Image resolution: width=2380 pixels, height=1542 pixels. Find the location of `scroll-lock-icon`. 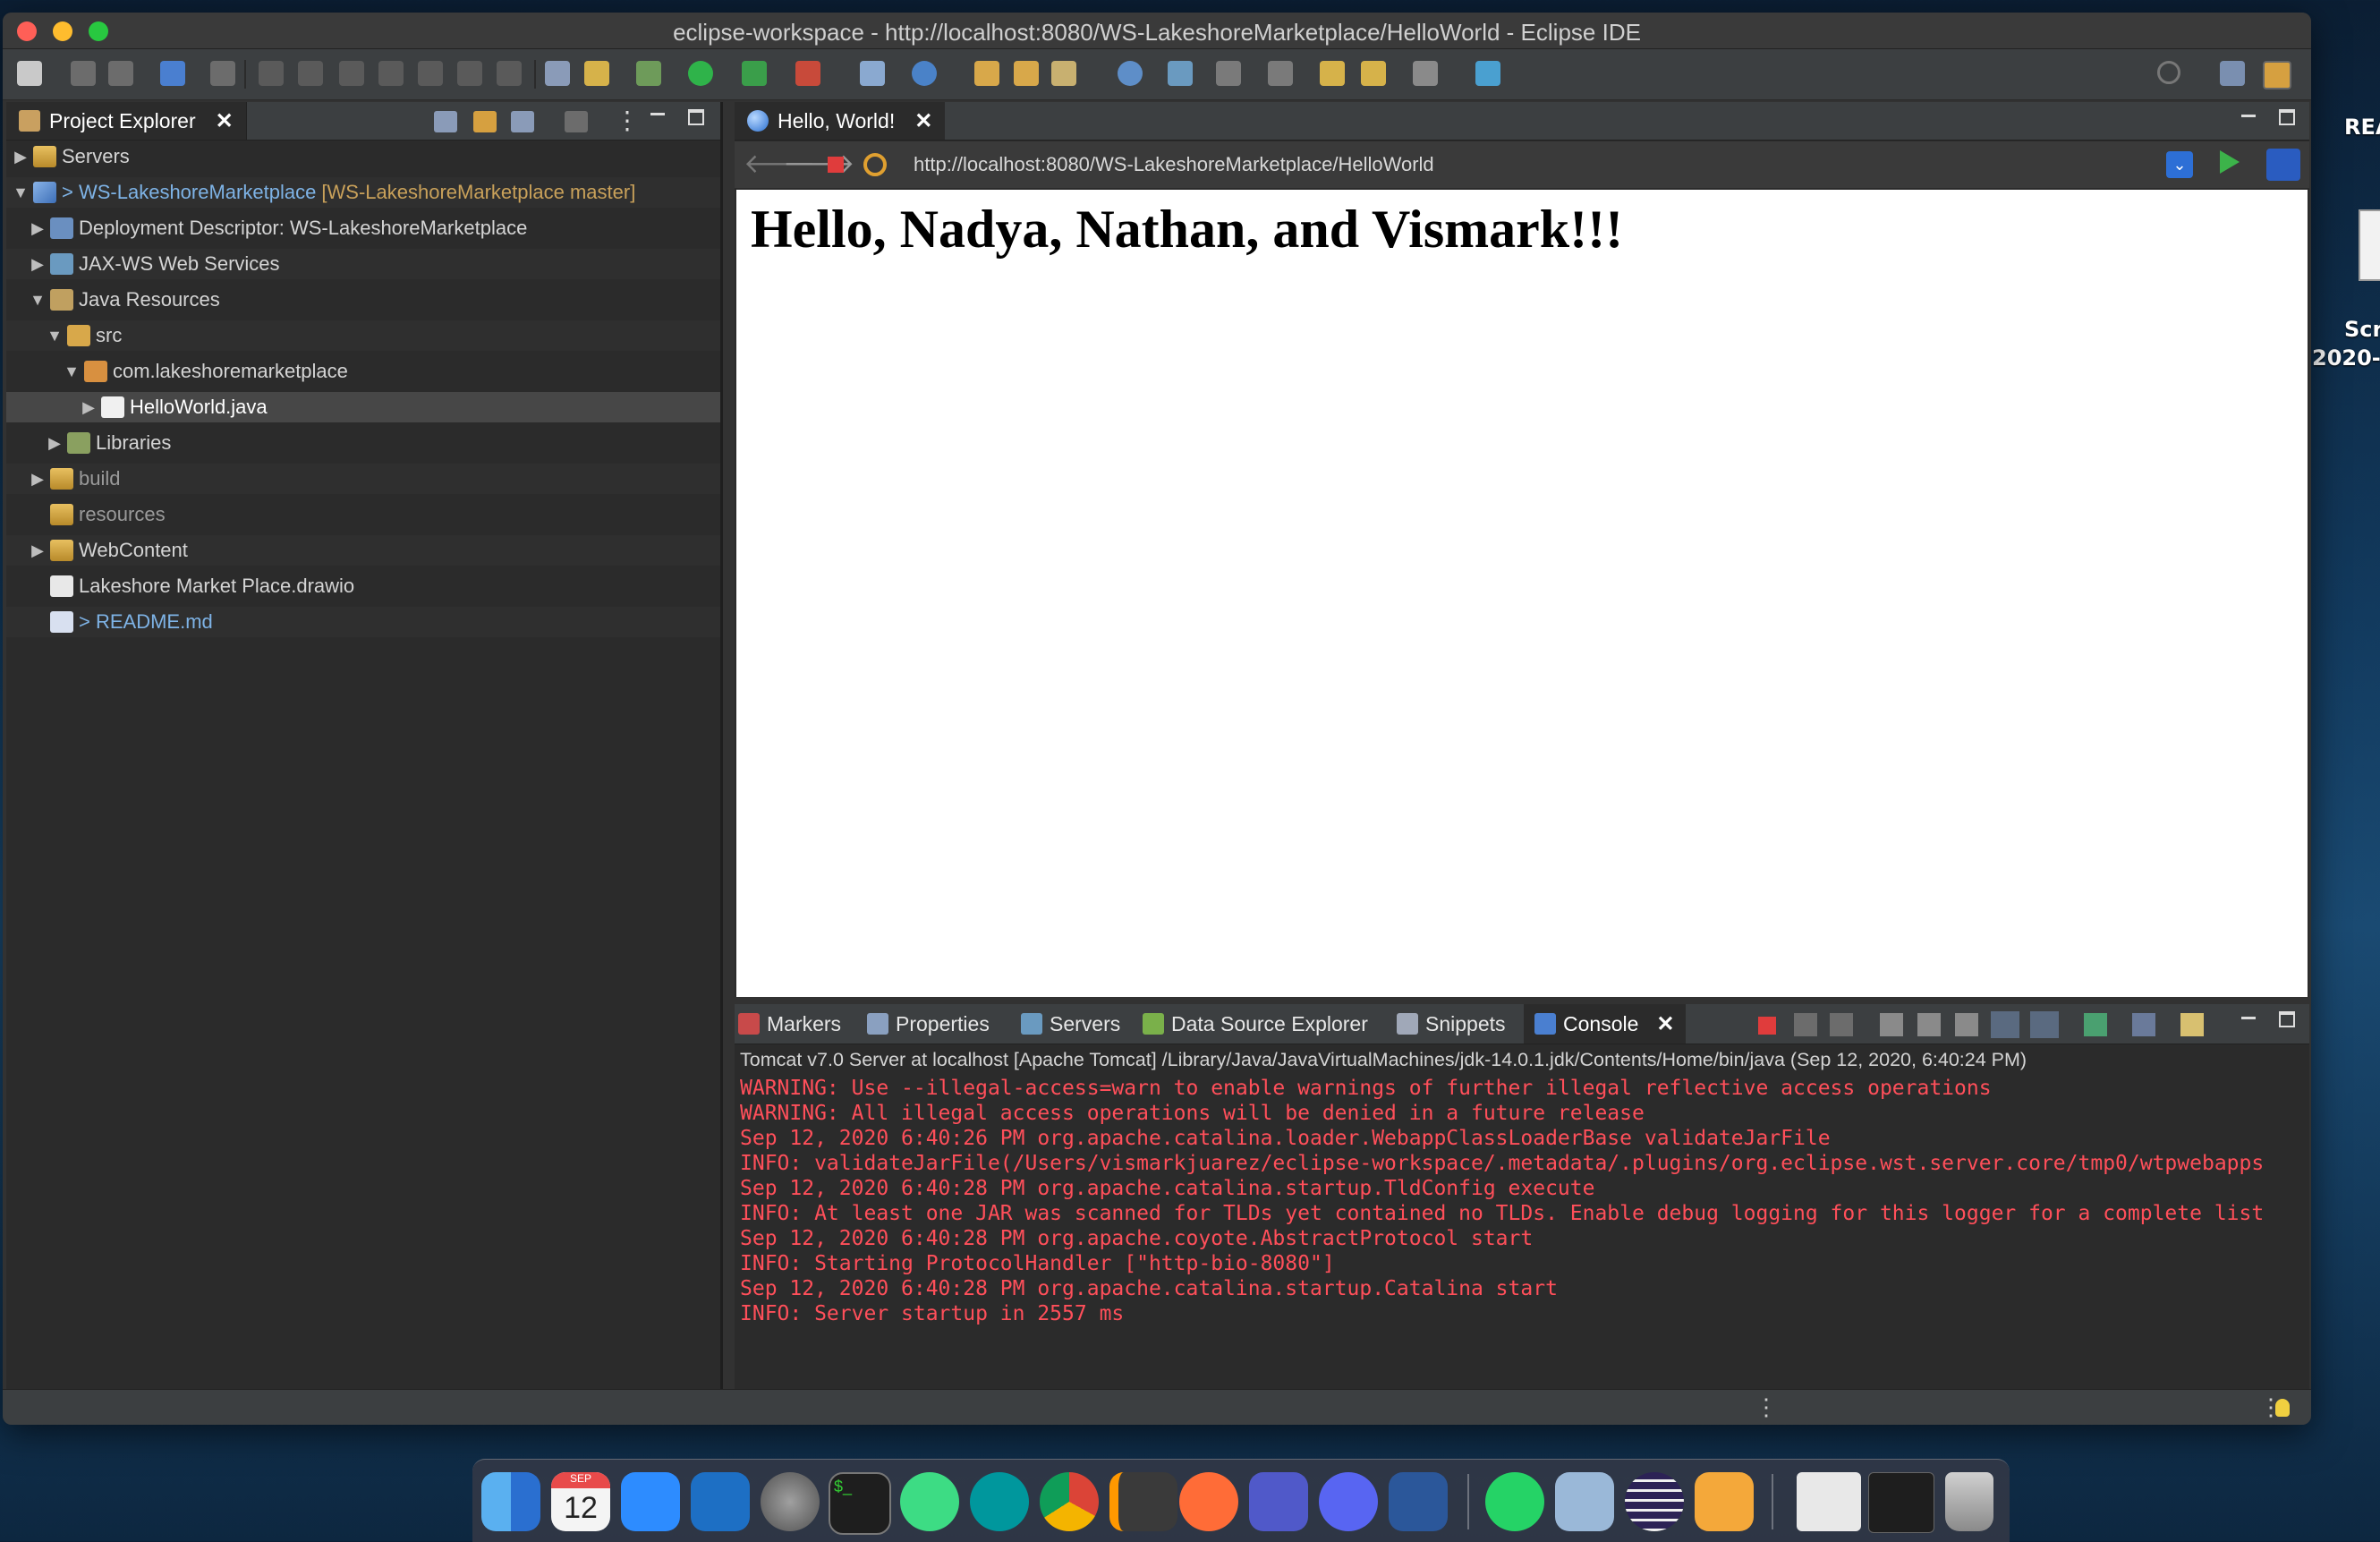

scroll-lock-icon is located at coordinates (1929, 1024).